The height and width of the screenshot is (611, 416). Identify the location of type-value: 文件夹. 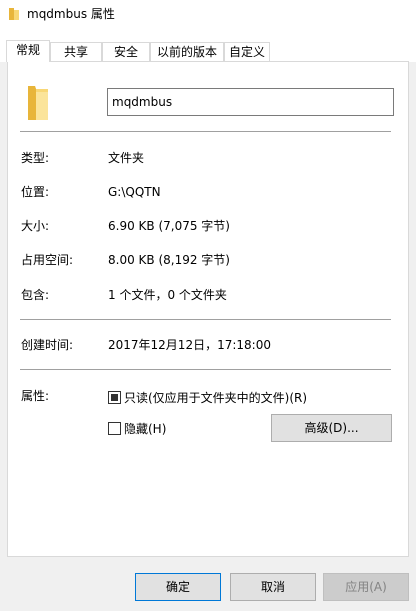
(126, 158).